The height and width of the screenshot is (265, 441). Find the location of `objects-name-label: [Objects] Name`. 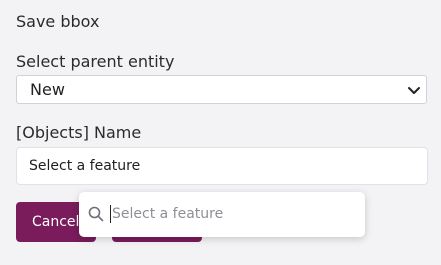

objects-name-label: [Objects] Name is located at coordinates (79, 132).